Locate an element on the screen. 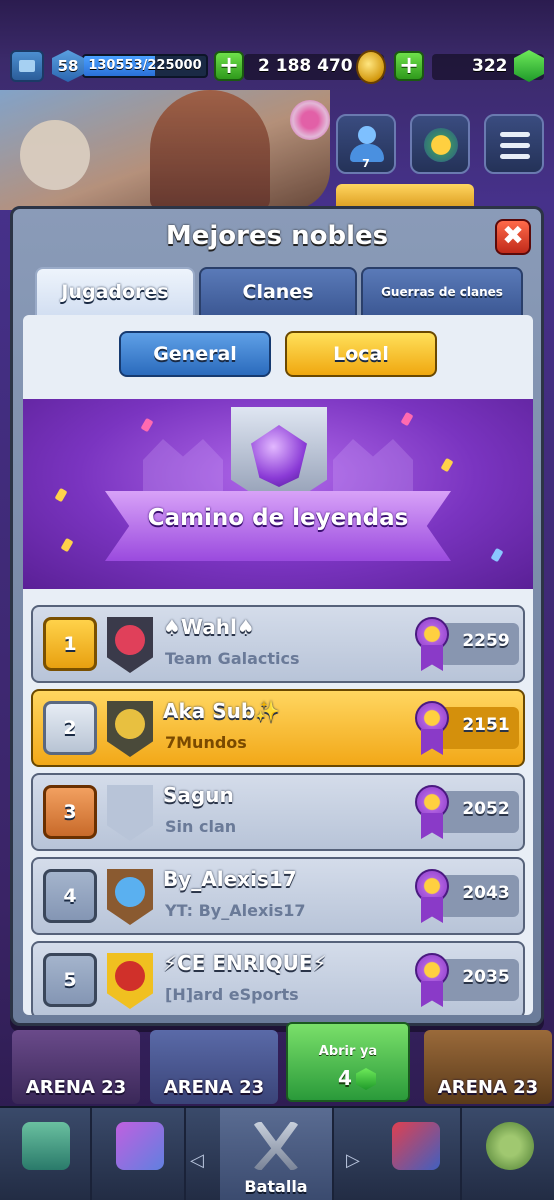 The width and height of the screenshot is (554, 1200). open-chest-cost: 4 is located at coordinates (345, 1078).